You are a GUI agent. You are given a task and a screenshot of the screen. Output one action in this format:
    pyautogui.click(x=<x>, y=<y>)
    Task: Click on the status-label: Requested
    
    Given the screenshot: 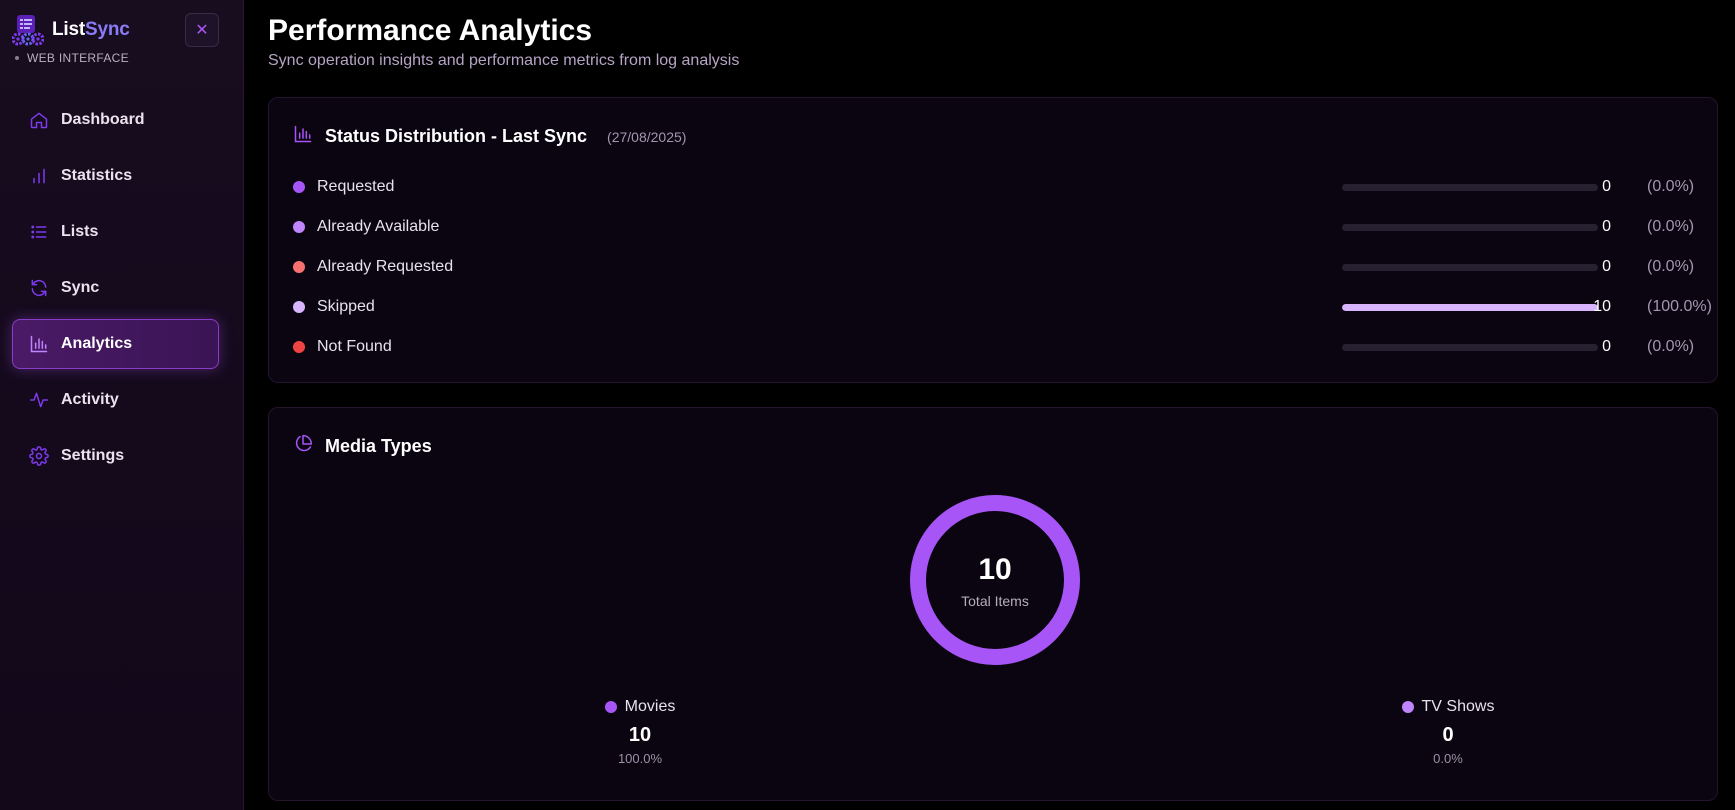 What is the action you would take?
    pyautogui.click(x=356, y=186)
    